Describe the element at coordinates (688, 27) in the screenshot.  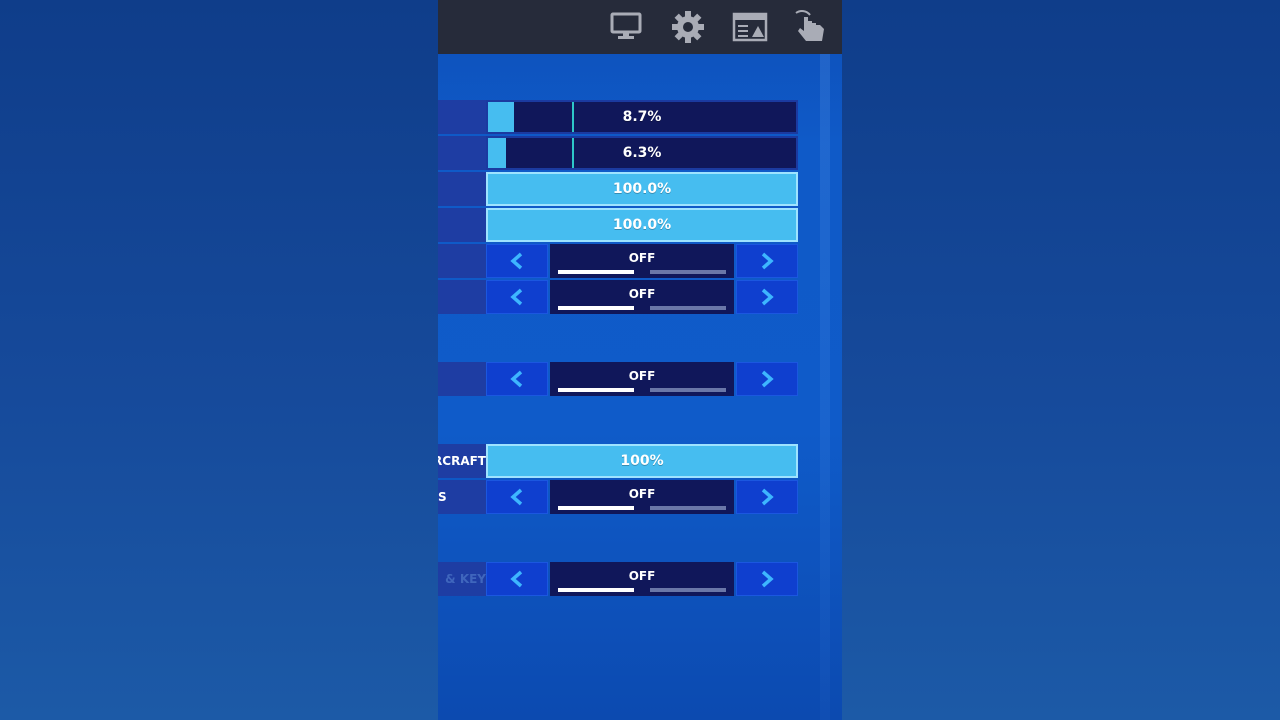
I see `gear-icon` at that location.